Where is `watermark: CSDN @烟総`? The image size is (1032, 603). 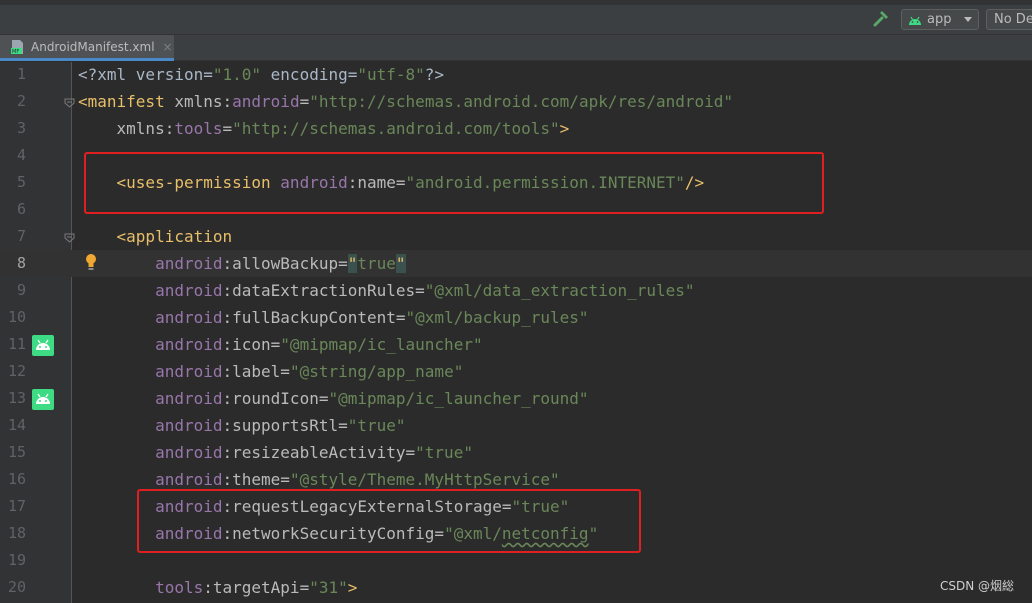 watermark: CSDN @烟総 is located at coordinates (976, 586).